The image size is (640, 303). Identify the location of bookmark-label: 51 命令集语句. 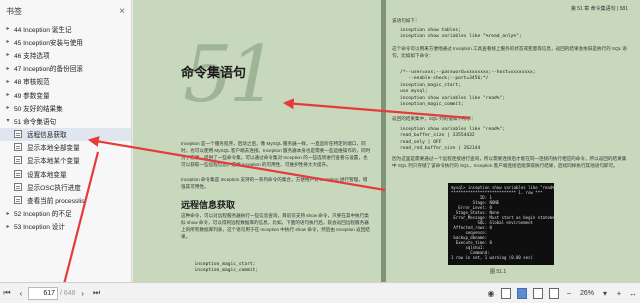
(35, 122).